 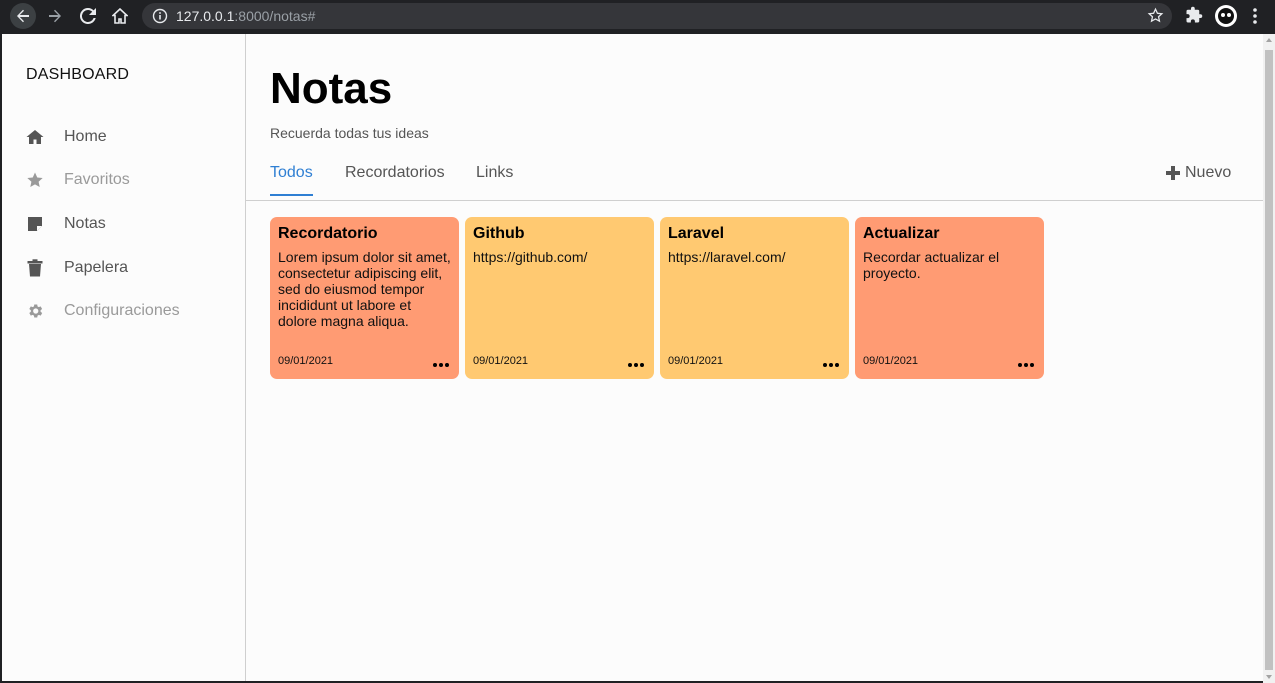 I want to click on sidebar-item-label: Configuraciones, so click(x=122, y=310).